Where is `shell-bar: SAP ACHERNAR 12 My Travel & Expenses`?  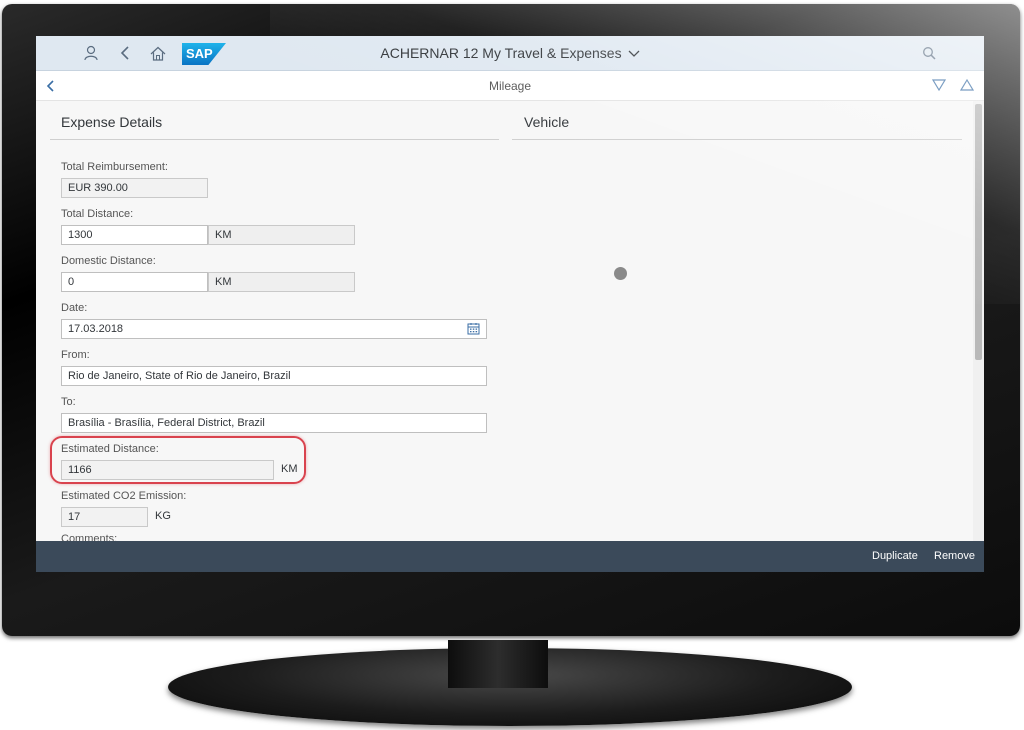 shell-bar: SAP ACHERNAR 12 My Travel & Expenses is located at coordinates (510, 53).